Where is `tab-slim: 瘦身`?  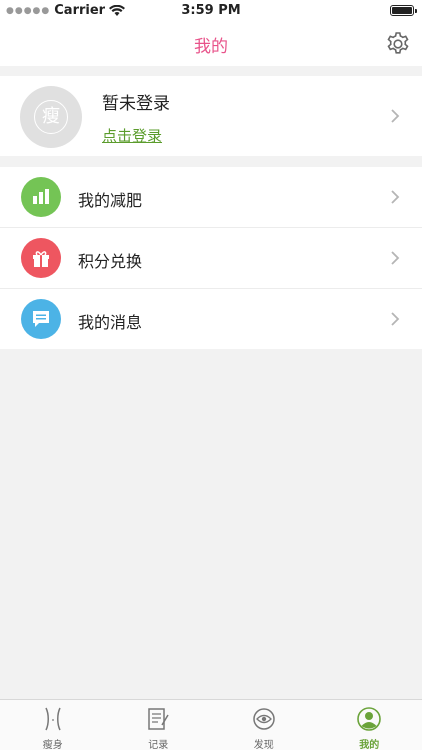
tab-slim: 瘦身 is located at coordinates (53, 725).